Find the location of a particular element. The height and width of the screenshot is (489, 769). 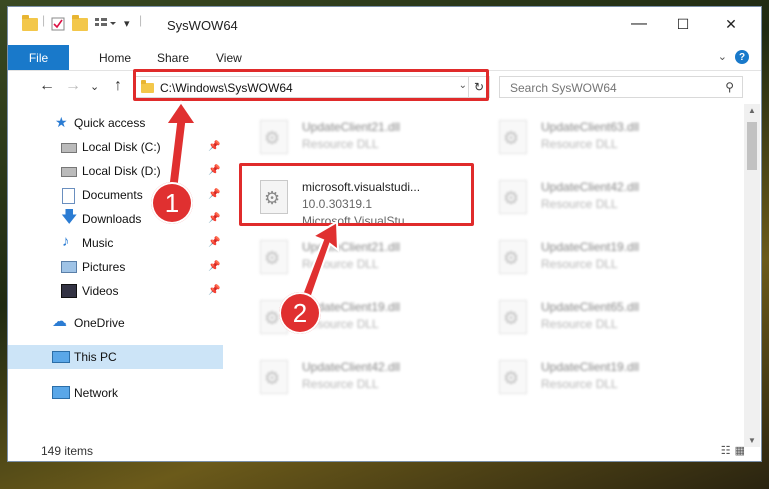

file-name: UpdateClient63.dll is located at coordinates (590, 127).